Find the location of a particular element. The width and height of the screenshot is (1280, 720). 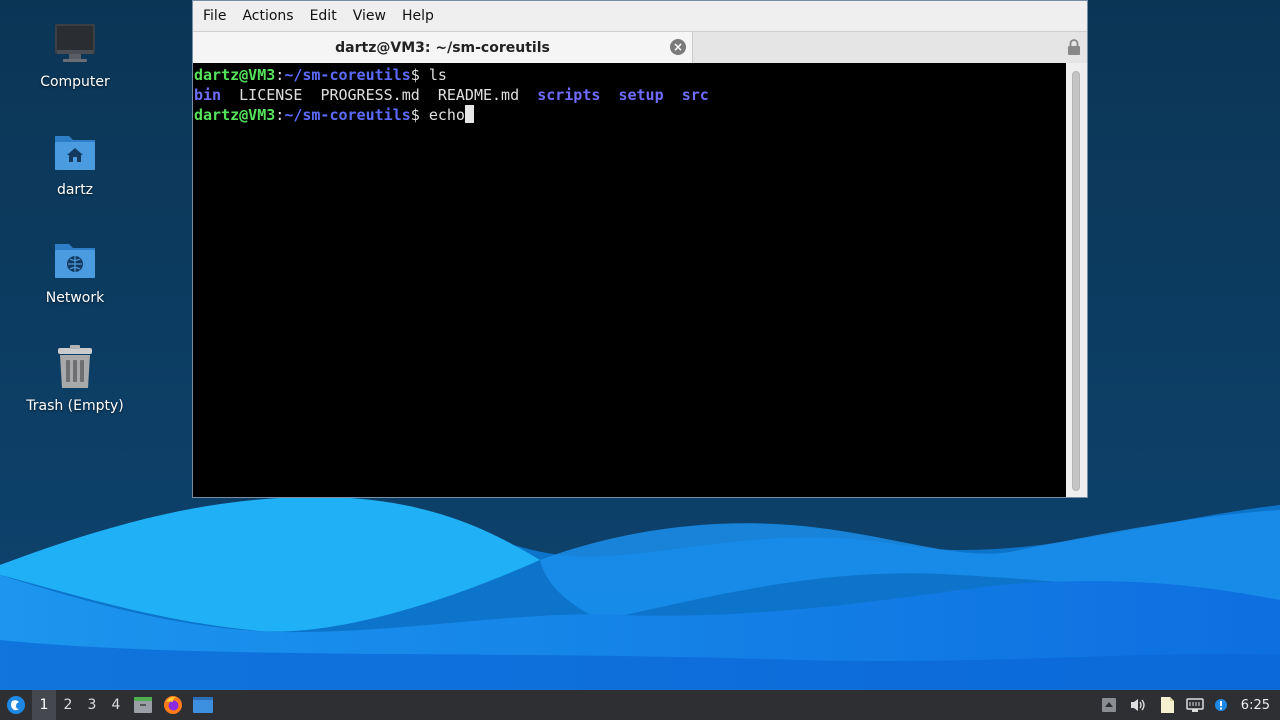

file-manager-icon is located at coordinates (143, 705).